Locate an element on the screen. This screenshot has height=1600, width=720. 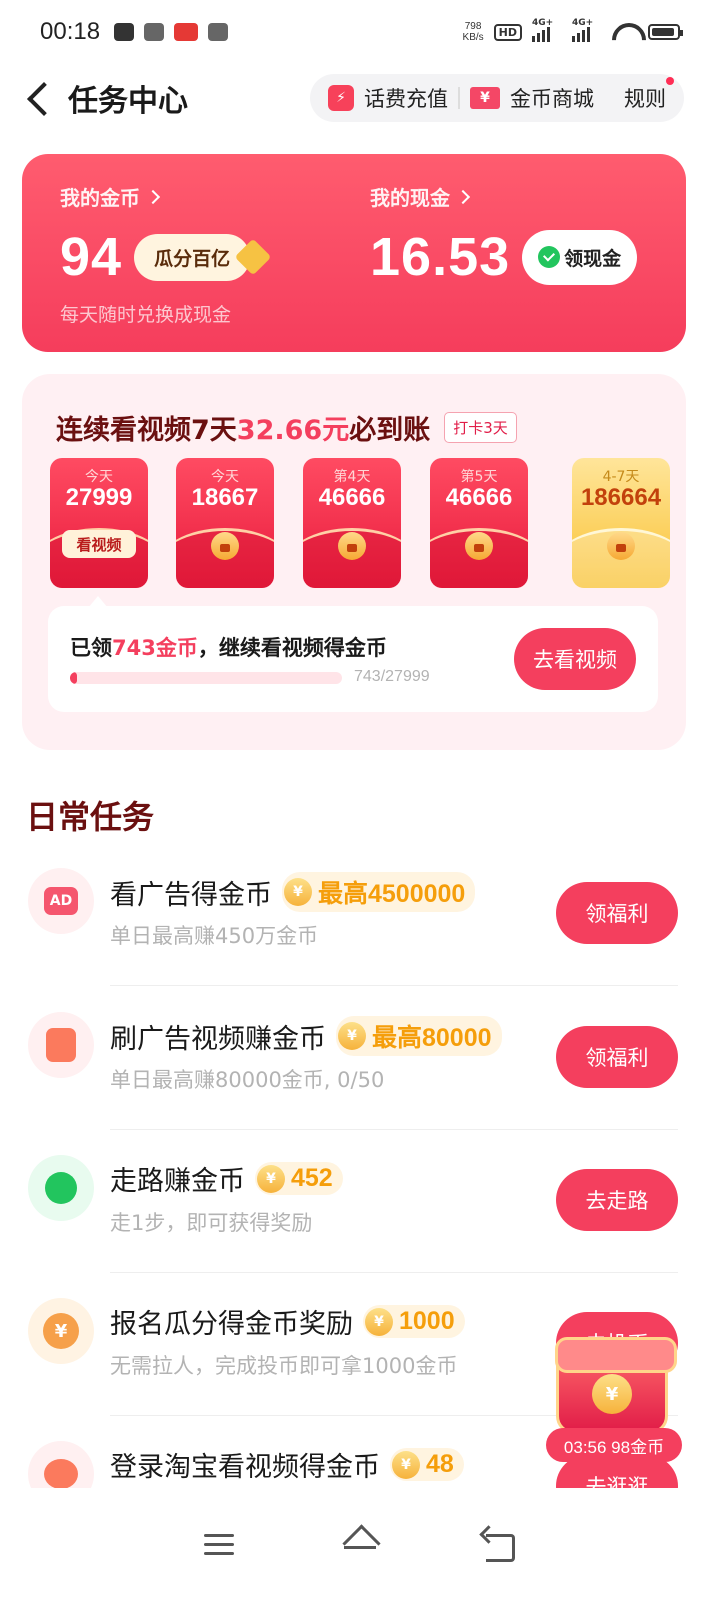
go-watch-video-button: 去看视频 is located at coordinates (575, 659).